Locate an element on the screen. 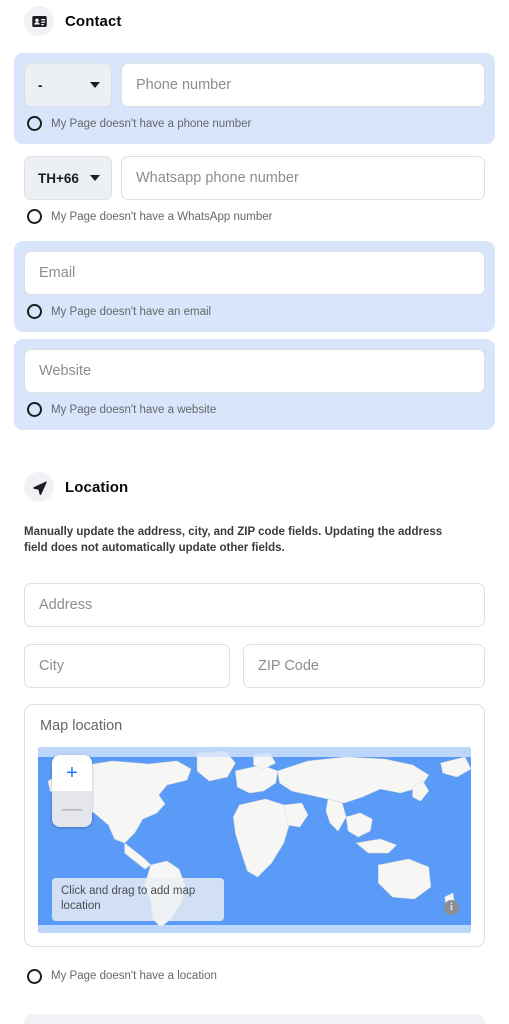  phone-number-input: Phone number is located at coordinates (303, 85).